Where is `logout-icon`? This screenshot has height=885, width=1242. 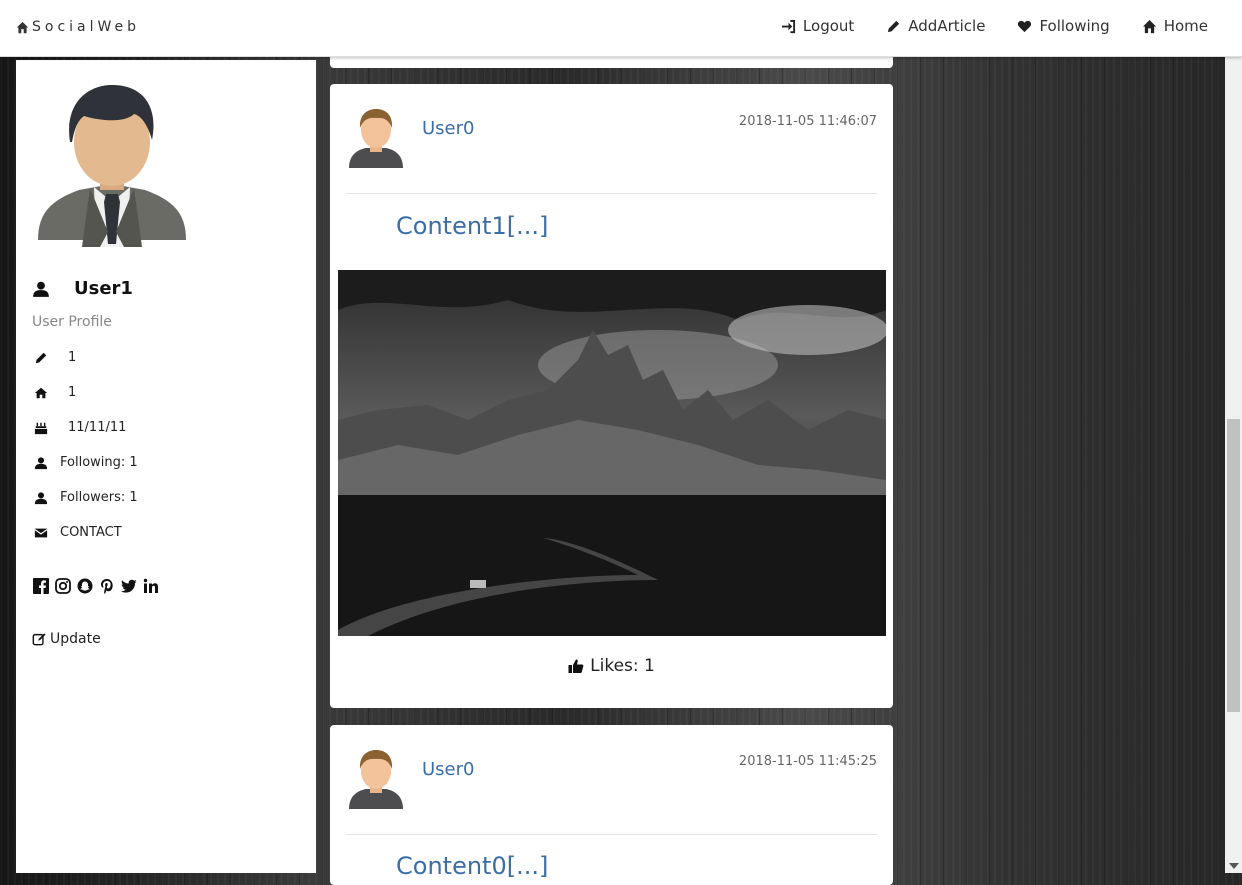
logout-icon is located at coordinates (788, 26).